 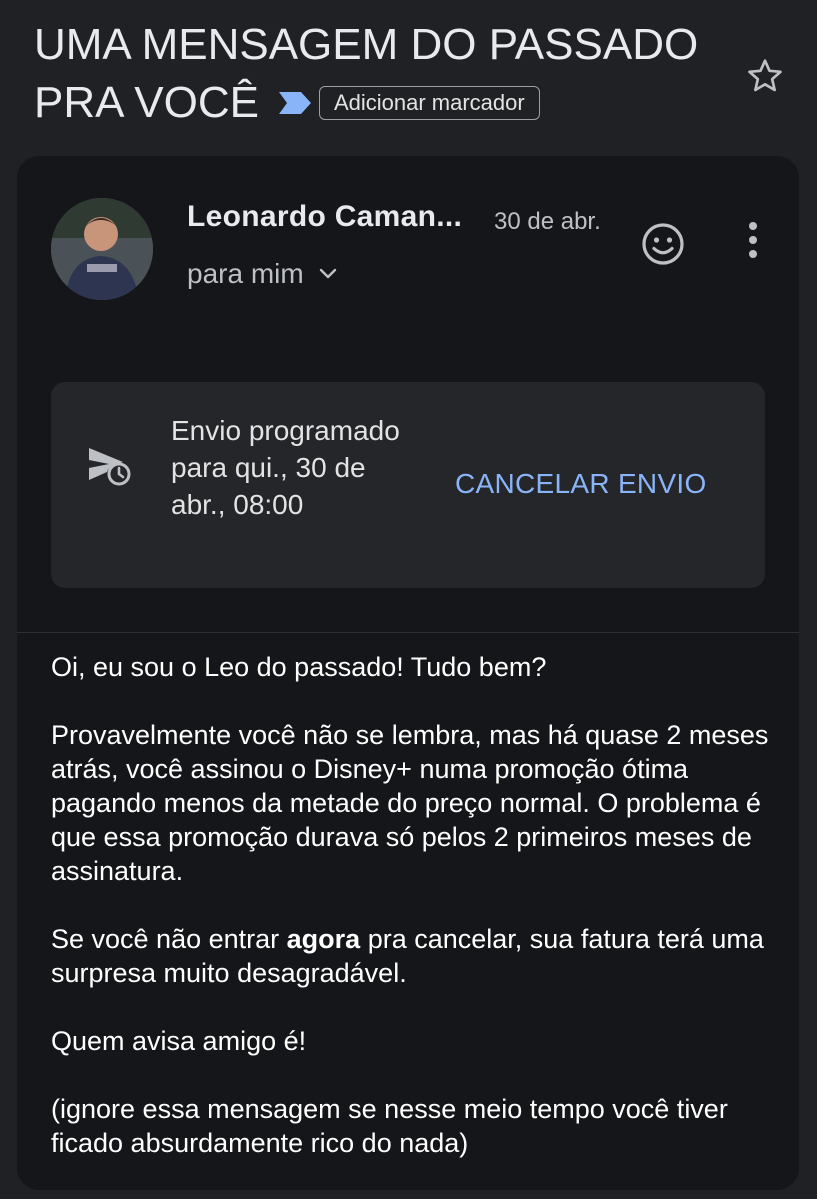 What do you see at coordinates (169, 939) in the screenshot?
I see `body-paragraph-3-start: Se você não entrar` at bounding box center [169, 939].